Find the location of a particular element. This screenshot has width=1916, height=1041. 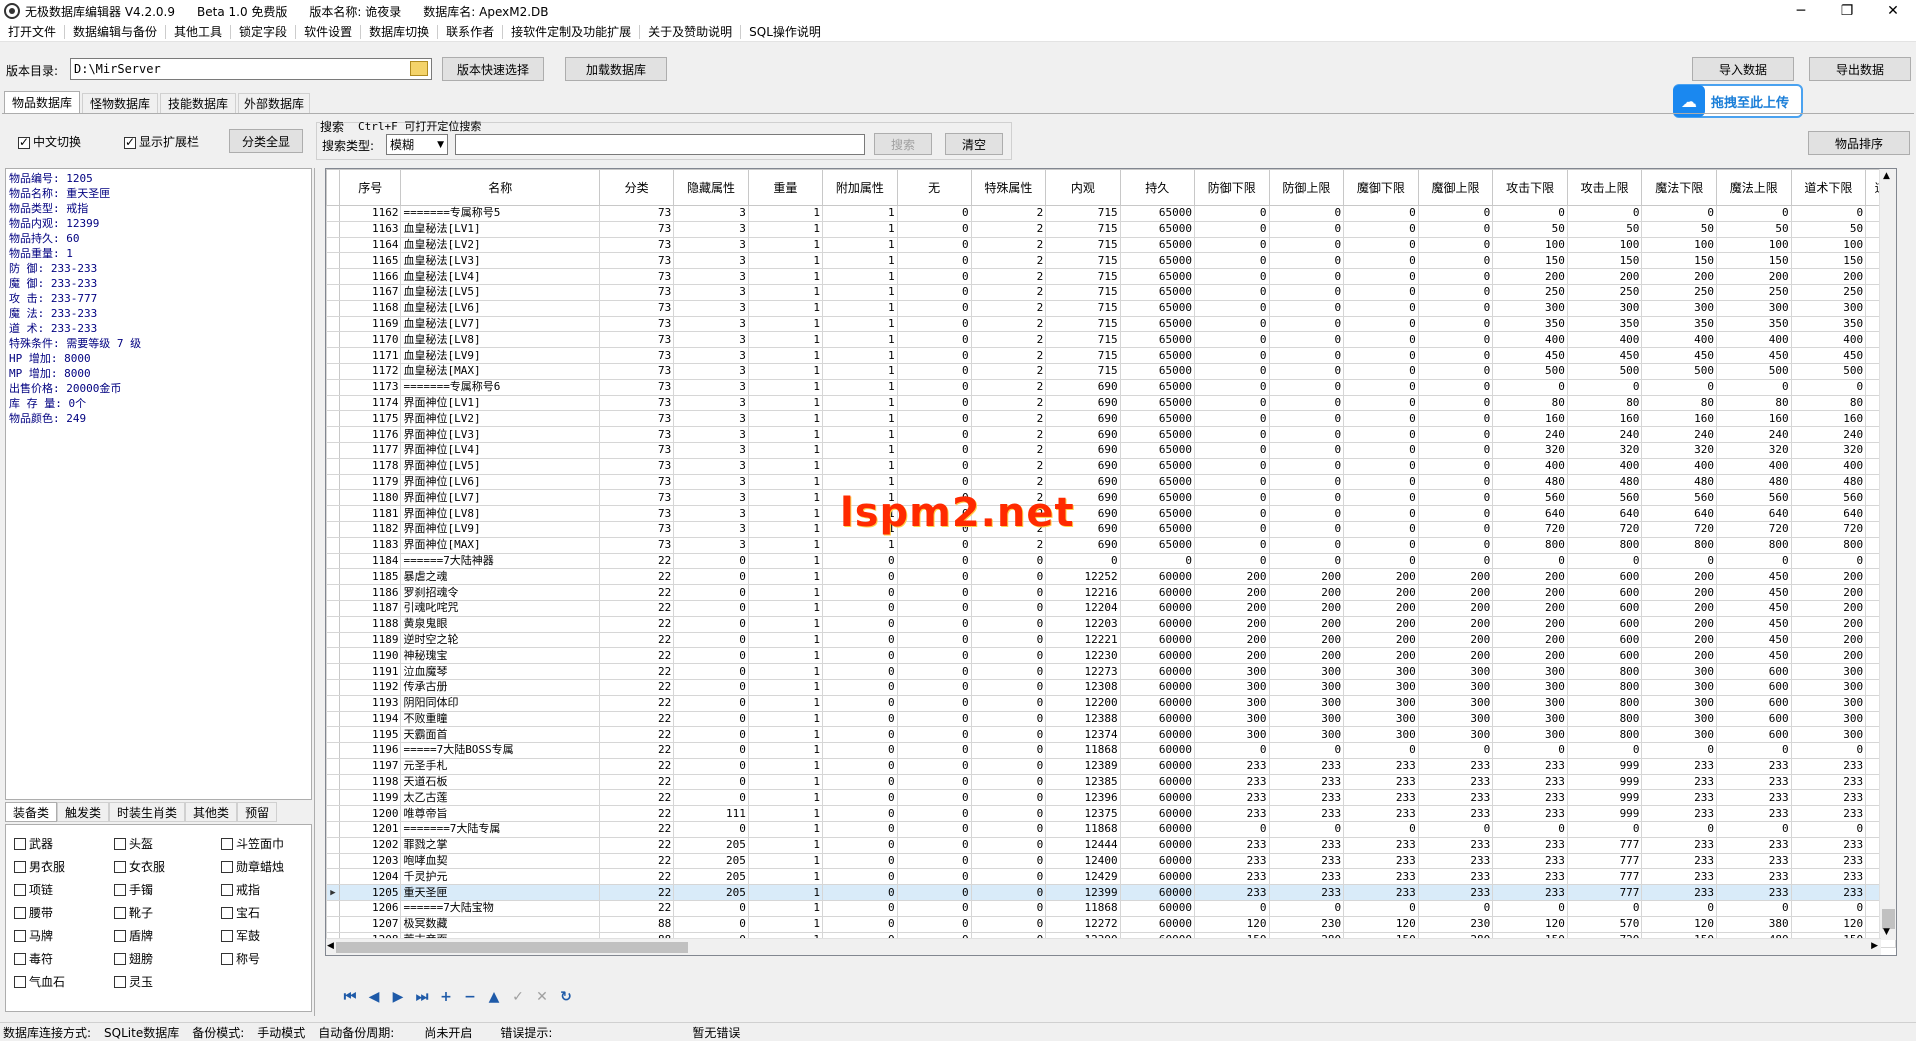

category-checkbox: 靴子 is located at coordinates (133, 912).